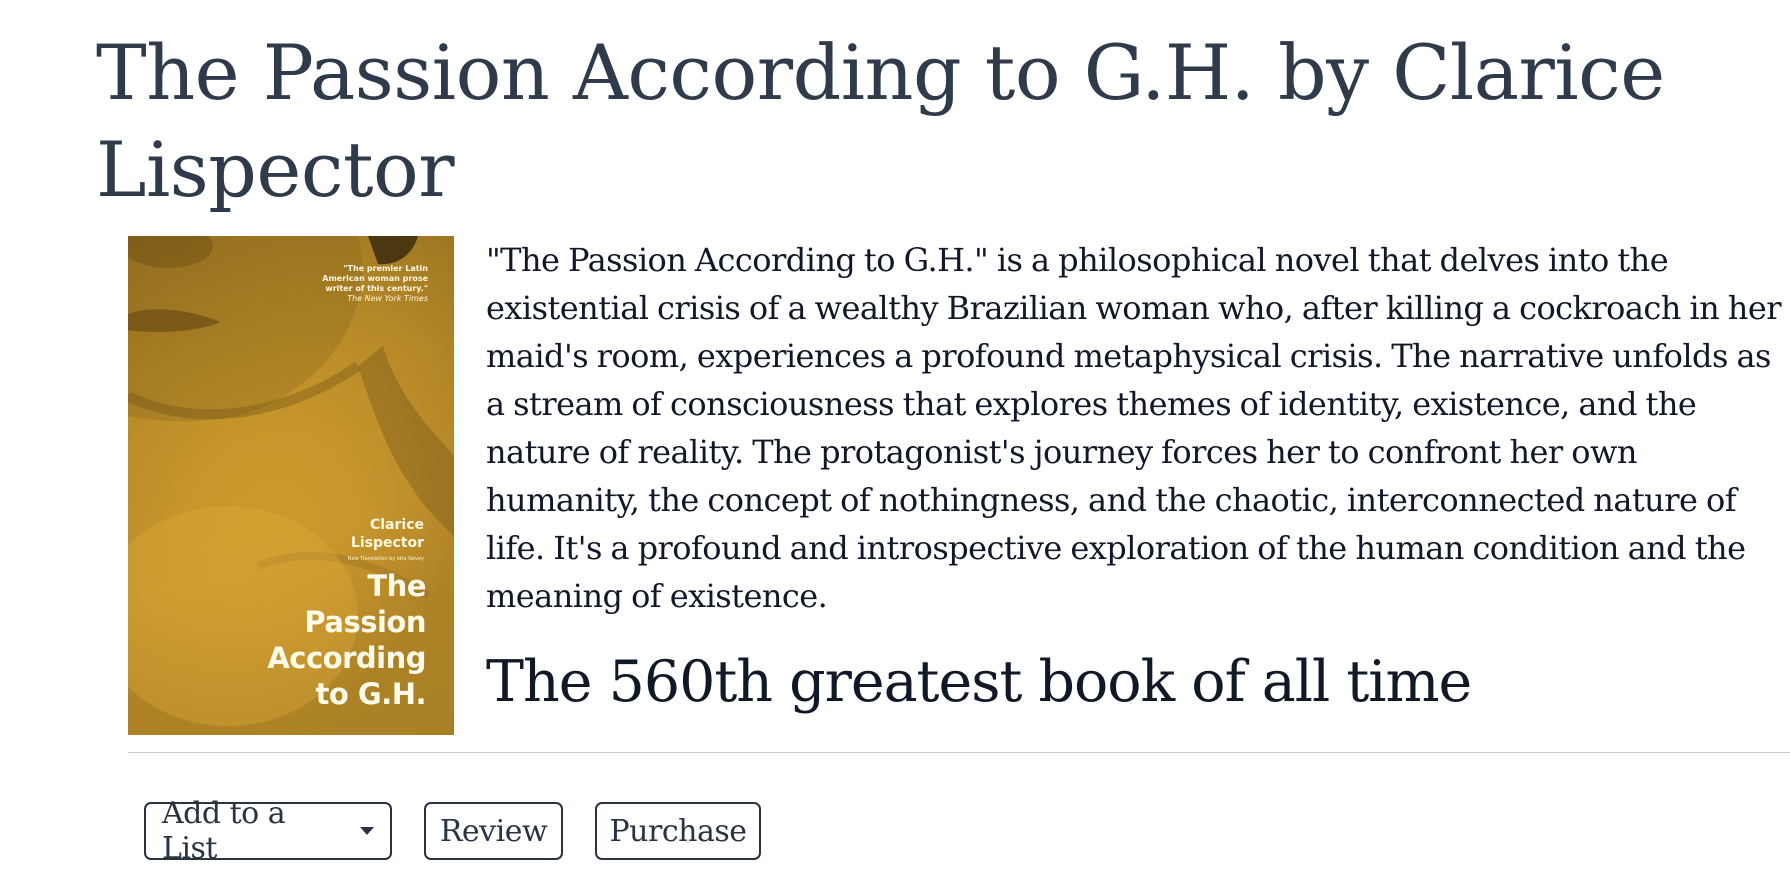  Describe the element at coordinates (387, 543) in the screenshot. I see `cover-author-last: Lispector` at that location.